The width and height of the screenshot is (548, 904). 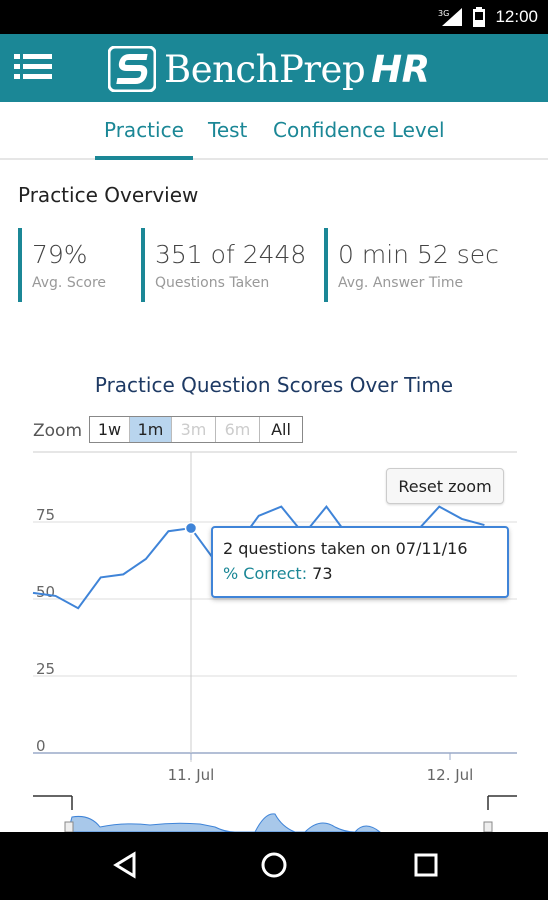 I want to click on tab-bar: Practice Test Confidence Level, so click(x=274, y=131).